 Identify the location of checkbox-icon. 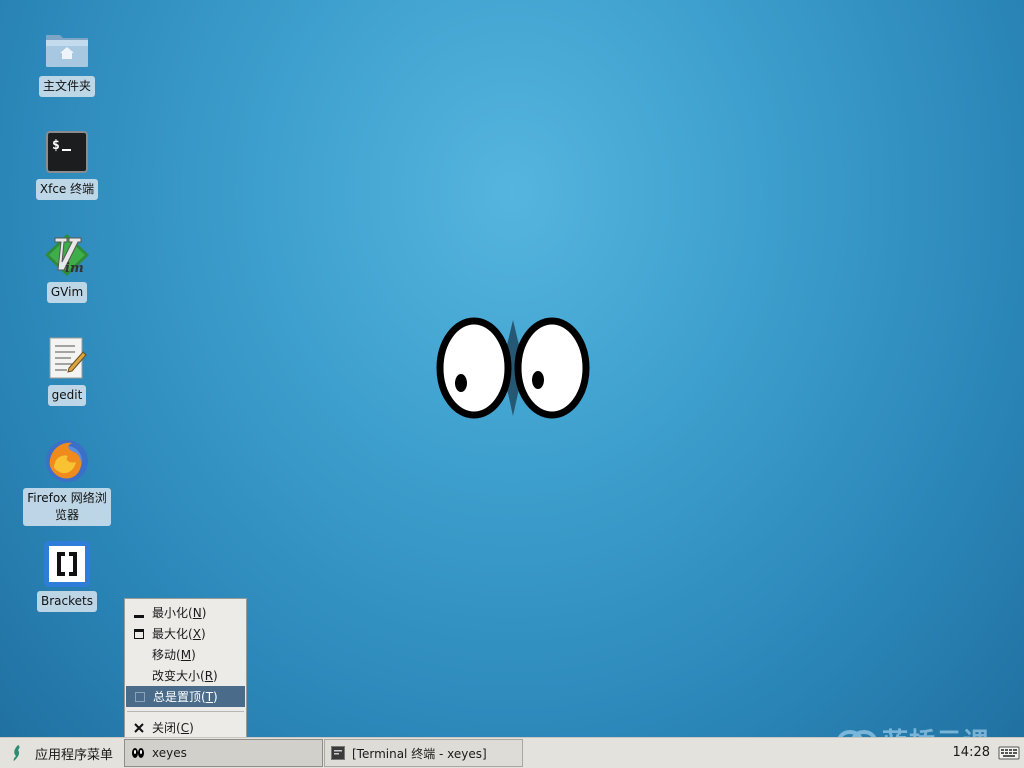
(140, 697).